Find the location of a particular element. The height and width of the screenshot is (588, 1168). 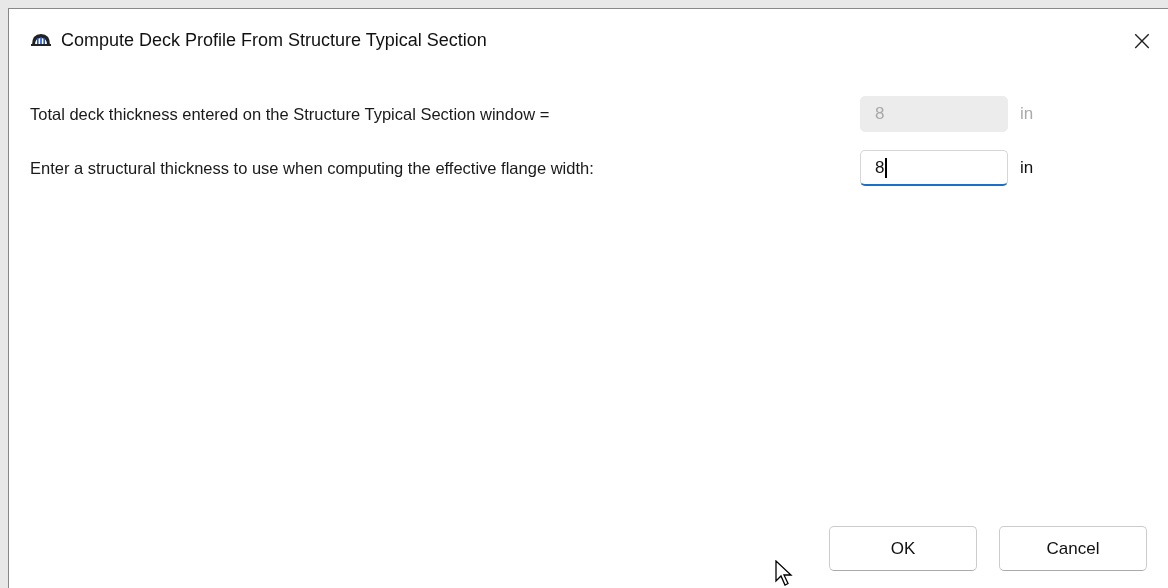

ok-button: OK is located at coordinates (903, 548).